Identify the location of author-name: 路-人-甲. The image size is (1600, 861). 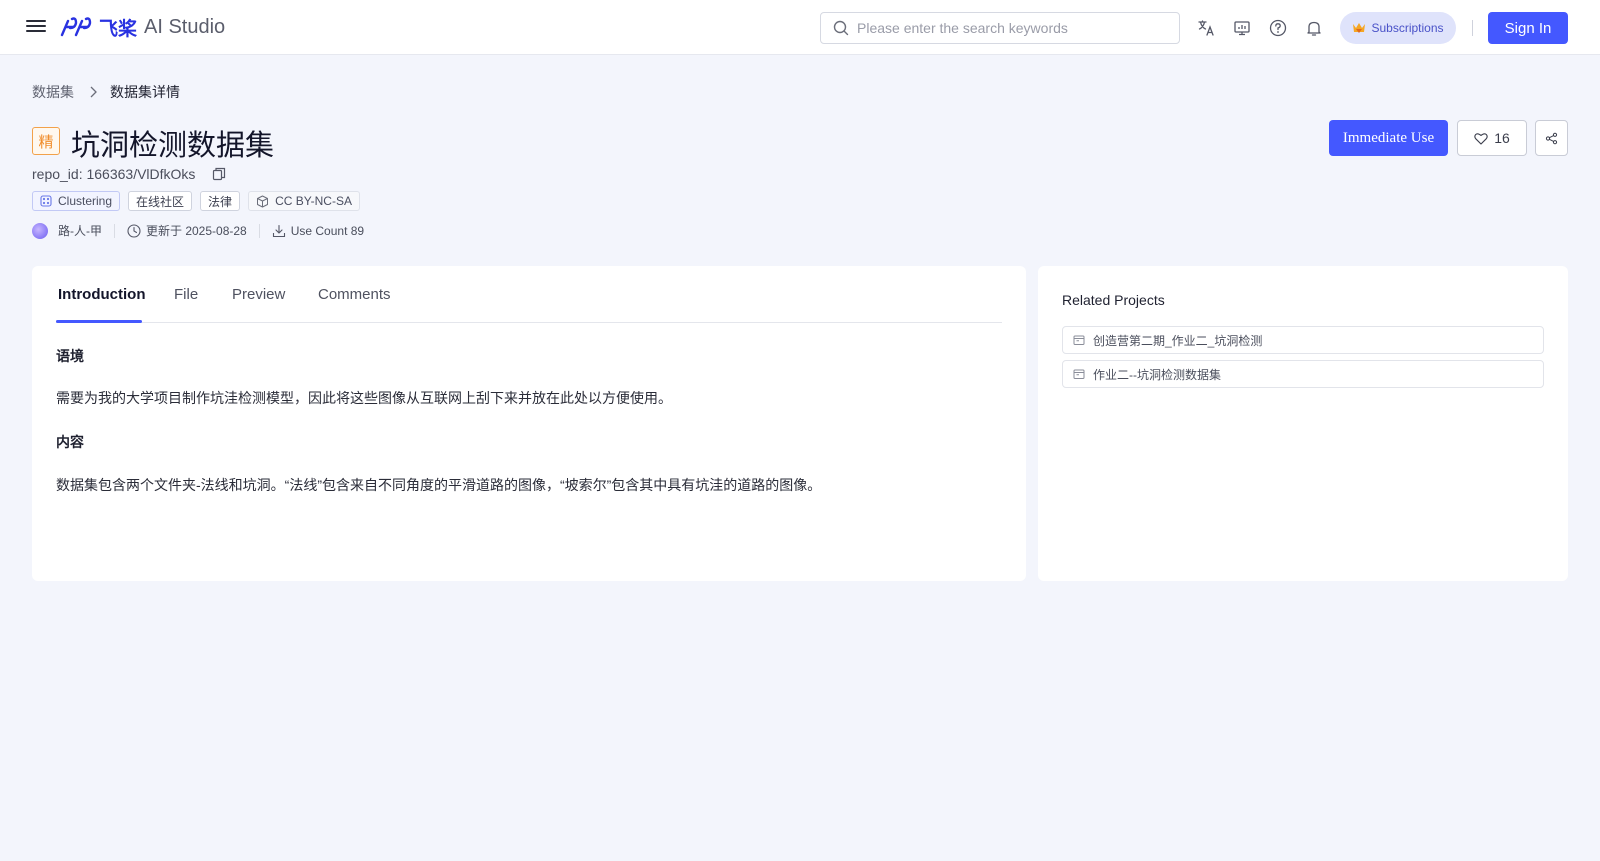
(80, 230).